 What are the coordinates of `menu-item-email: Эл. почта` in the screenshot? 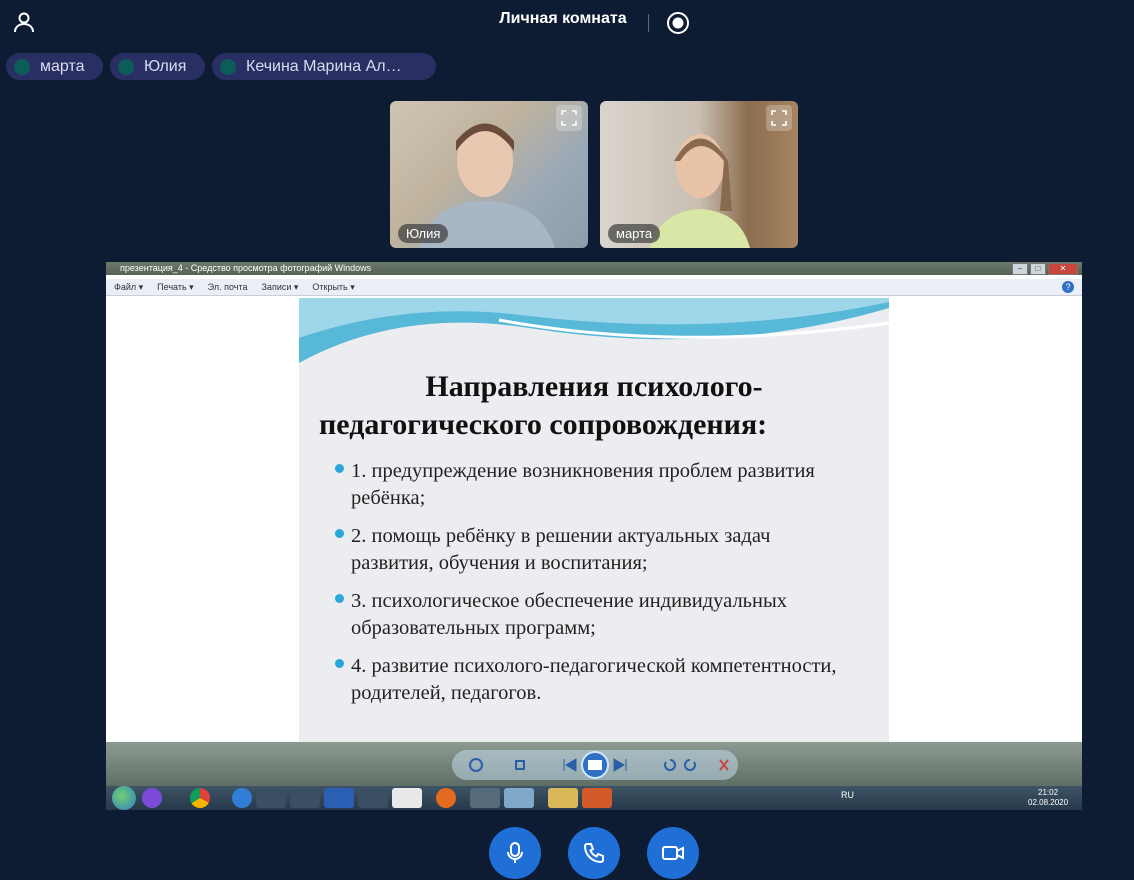 It's located at (228, 287).